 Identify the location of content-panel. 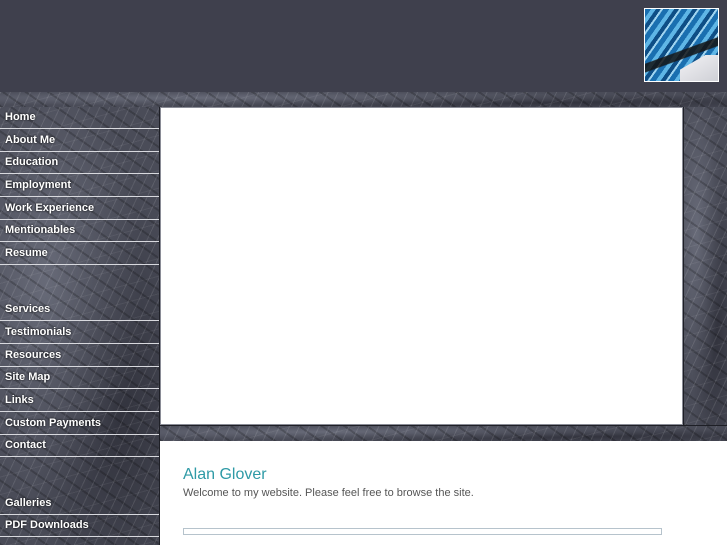
(422, 531).